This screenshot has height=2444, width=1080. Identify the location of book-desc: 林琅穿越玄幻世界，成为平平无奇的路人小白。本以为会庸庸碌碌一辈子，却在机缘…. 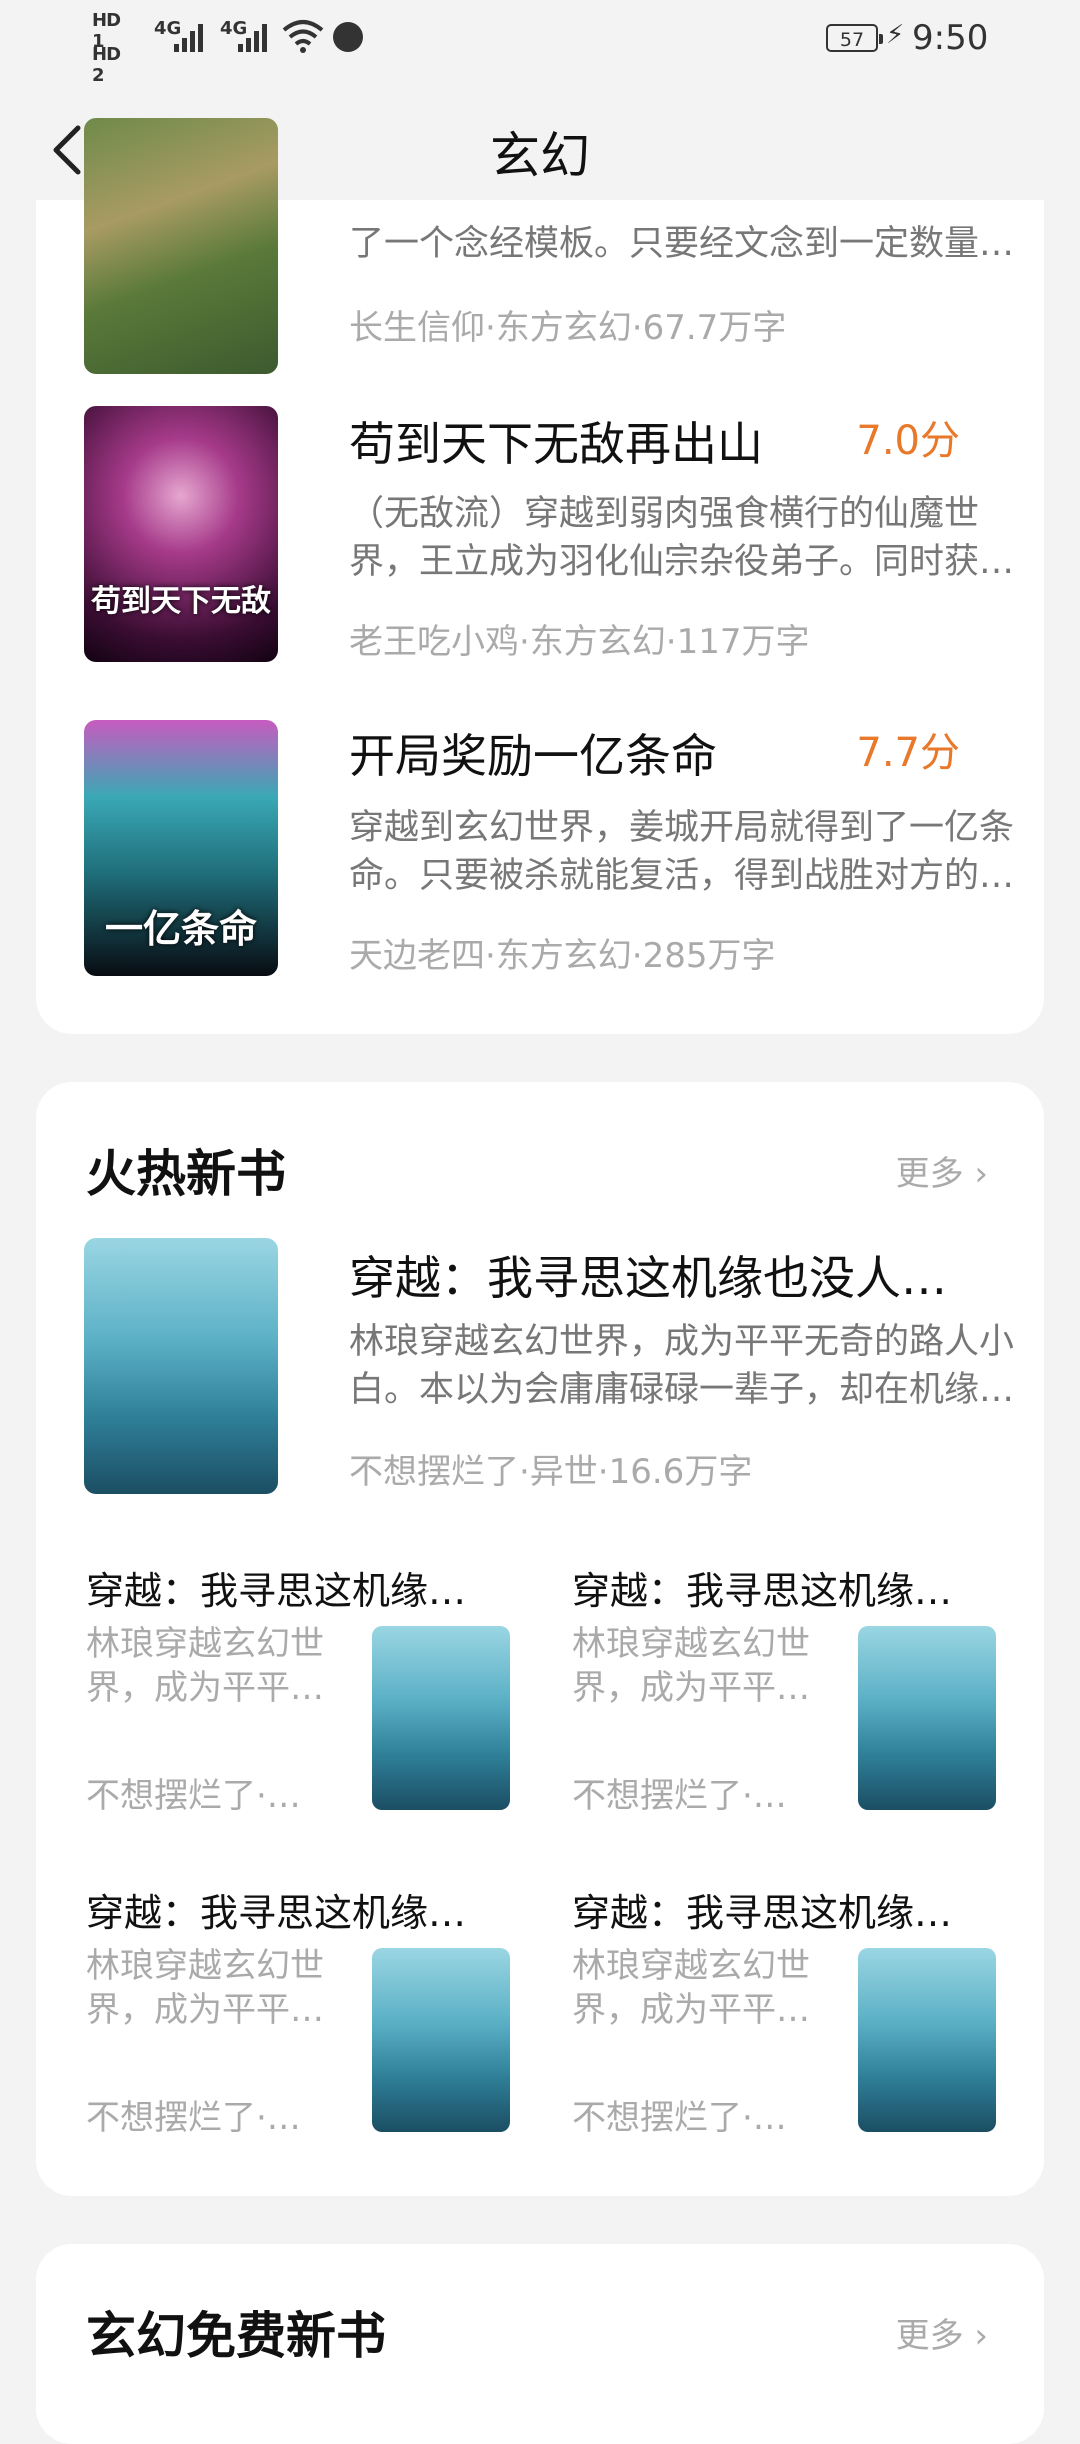
(682, 1366).